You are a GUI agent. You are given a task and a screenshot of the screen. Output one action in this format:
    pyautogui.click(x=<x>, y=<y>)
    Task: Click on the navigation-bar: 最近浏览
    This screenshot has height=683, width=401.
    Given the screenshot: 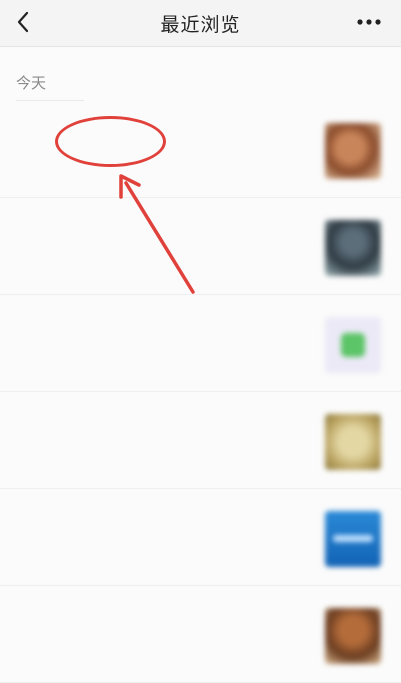 What is the action you would take?
    pyautogui.click(x=200, y=23)
    